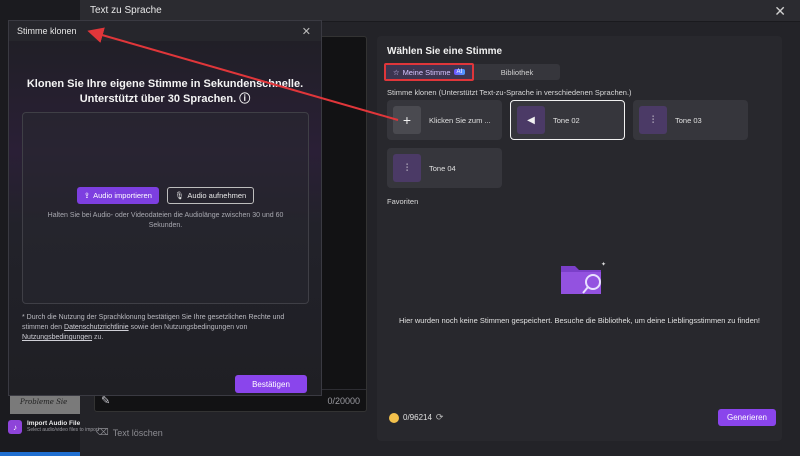 The image size is (800, 456). I want to click on privacy-policy-link: Datenschutzrichtlinie, so click(96, 327).